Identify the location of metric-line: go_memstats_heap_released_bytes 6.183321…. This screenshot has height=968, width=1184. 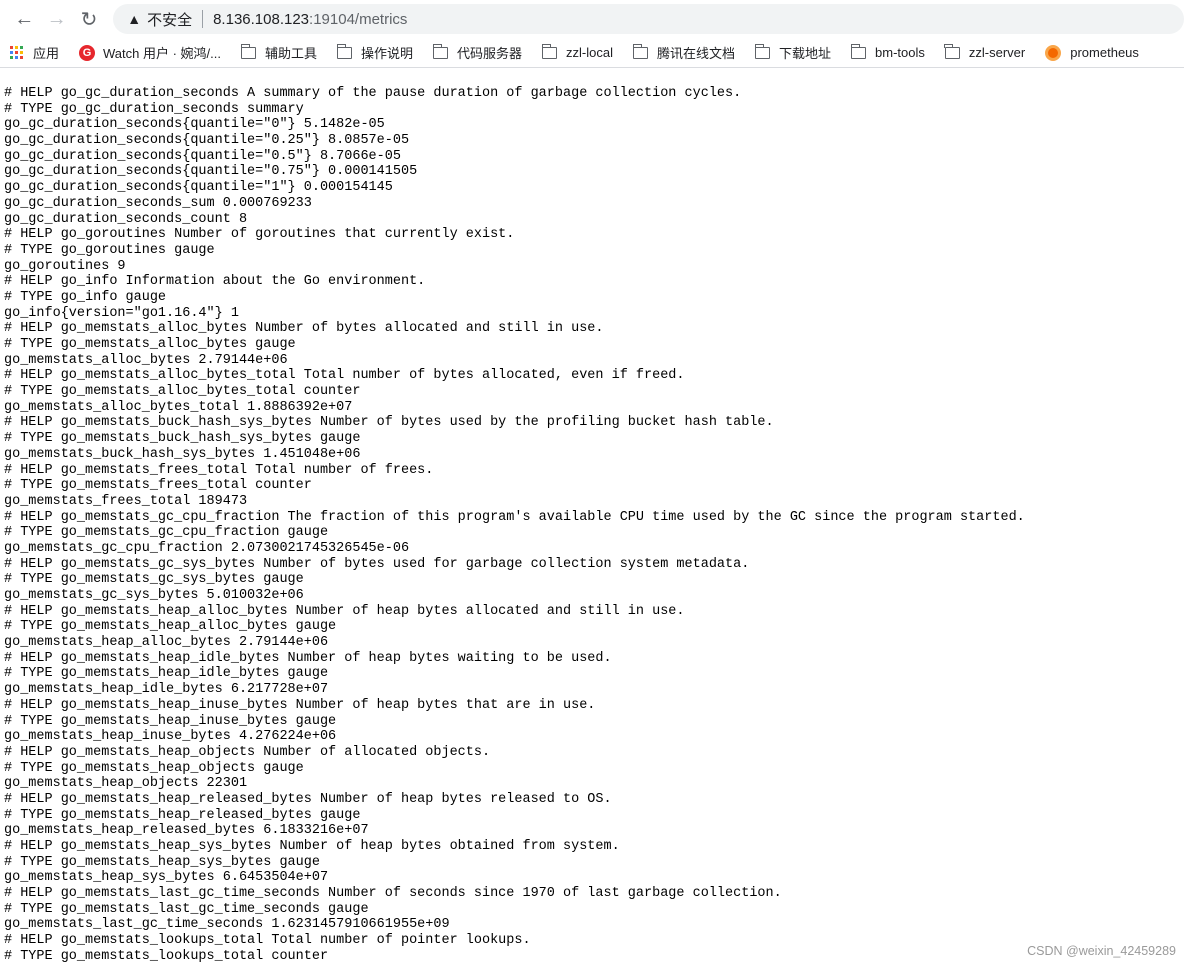
(186, 831).